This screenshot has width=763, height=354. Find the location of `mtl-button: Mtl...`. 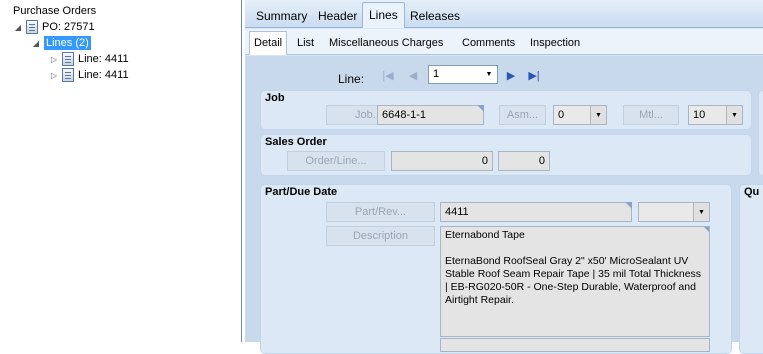

mtl-button: Mtl... is located at coordinates (651, 115).